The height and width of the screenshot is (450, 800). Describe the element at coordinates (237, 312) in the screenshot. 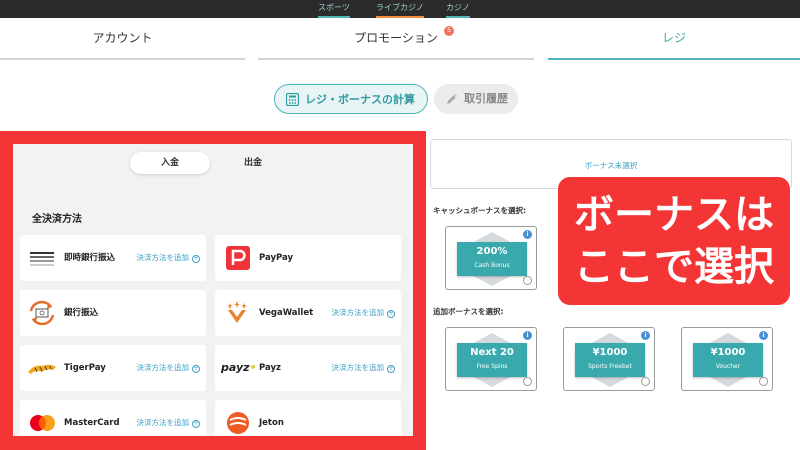

I see `vegawallet-icon` at that location.